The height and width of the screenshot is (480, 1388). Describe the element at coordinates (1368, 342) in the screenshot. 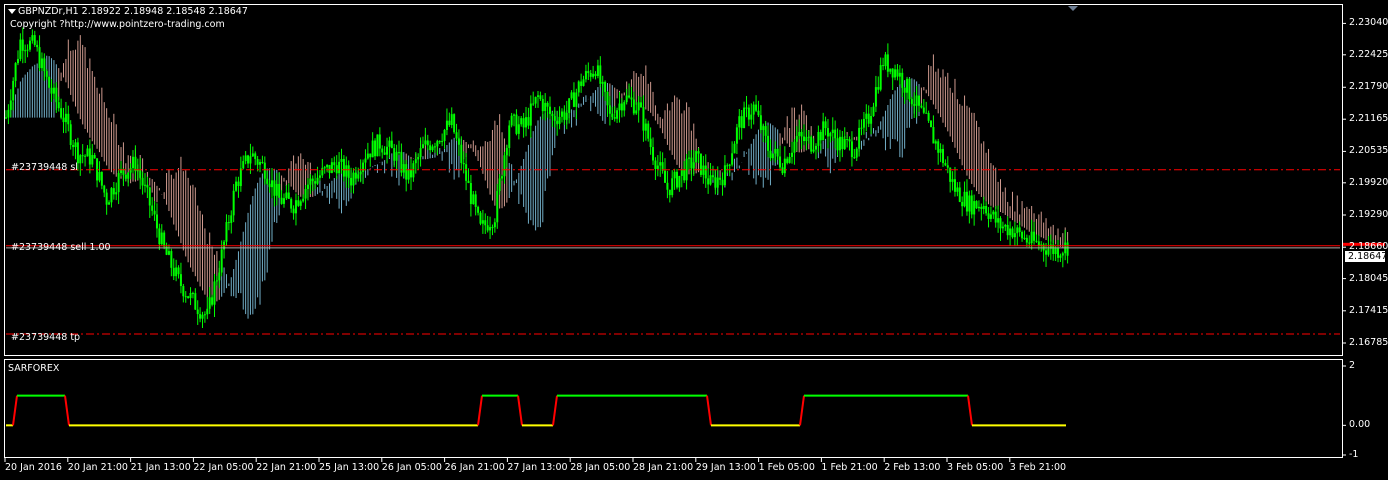

I see `price-tick-label: 2.16785` at that location.